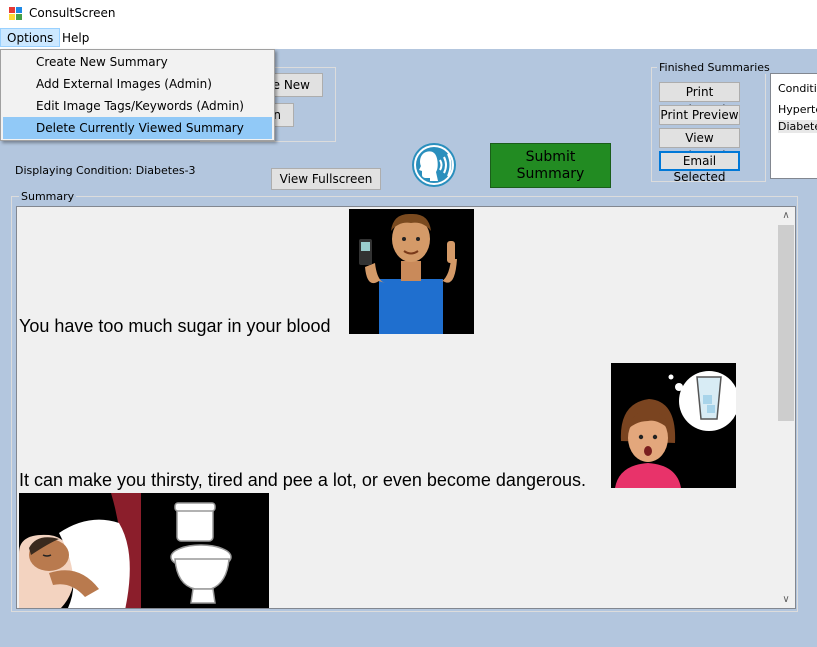  I want to click on menu-help: Help, so click(75, 38).